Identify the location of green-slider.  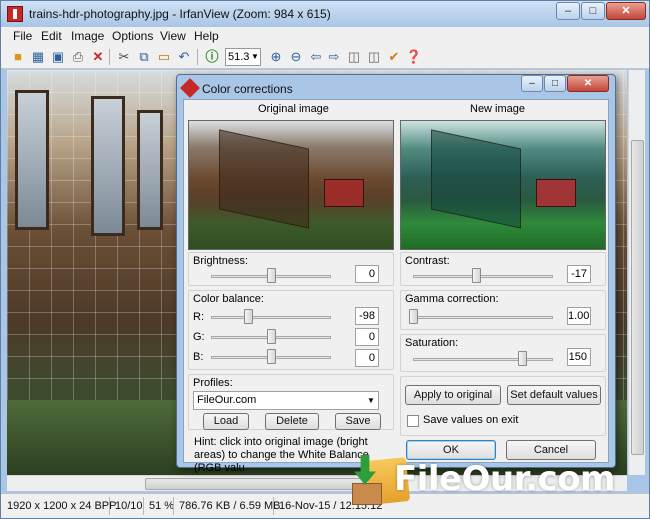
(271, 336).